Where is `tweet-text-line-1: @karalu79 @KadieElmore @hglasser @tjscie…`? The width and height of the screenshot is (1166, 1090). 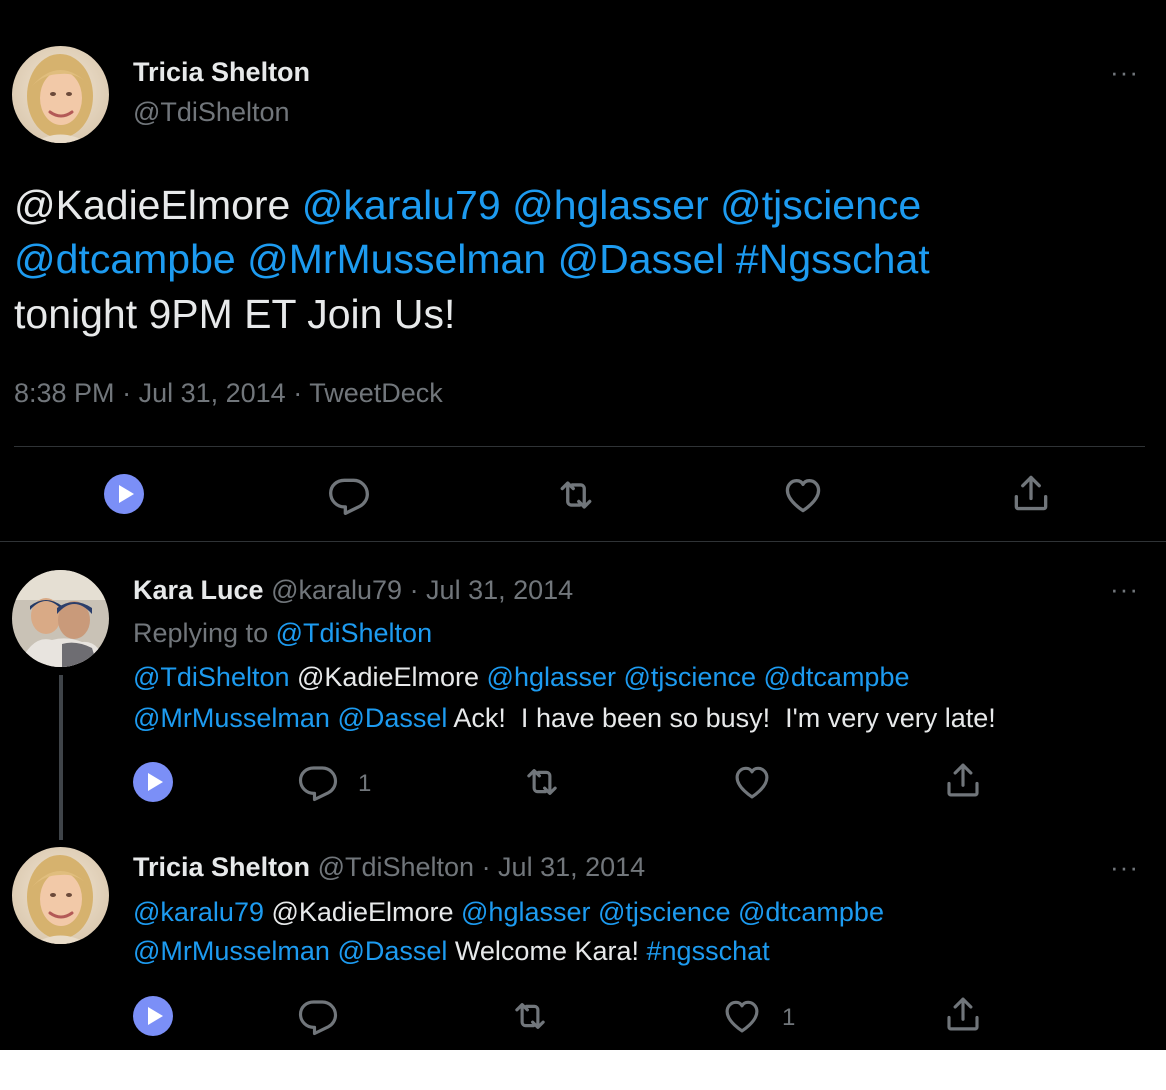 tweet-text-line-1: @karalu79 @KadieElmore @hglasser @tjscie… is located at coordinates (508, 912).